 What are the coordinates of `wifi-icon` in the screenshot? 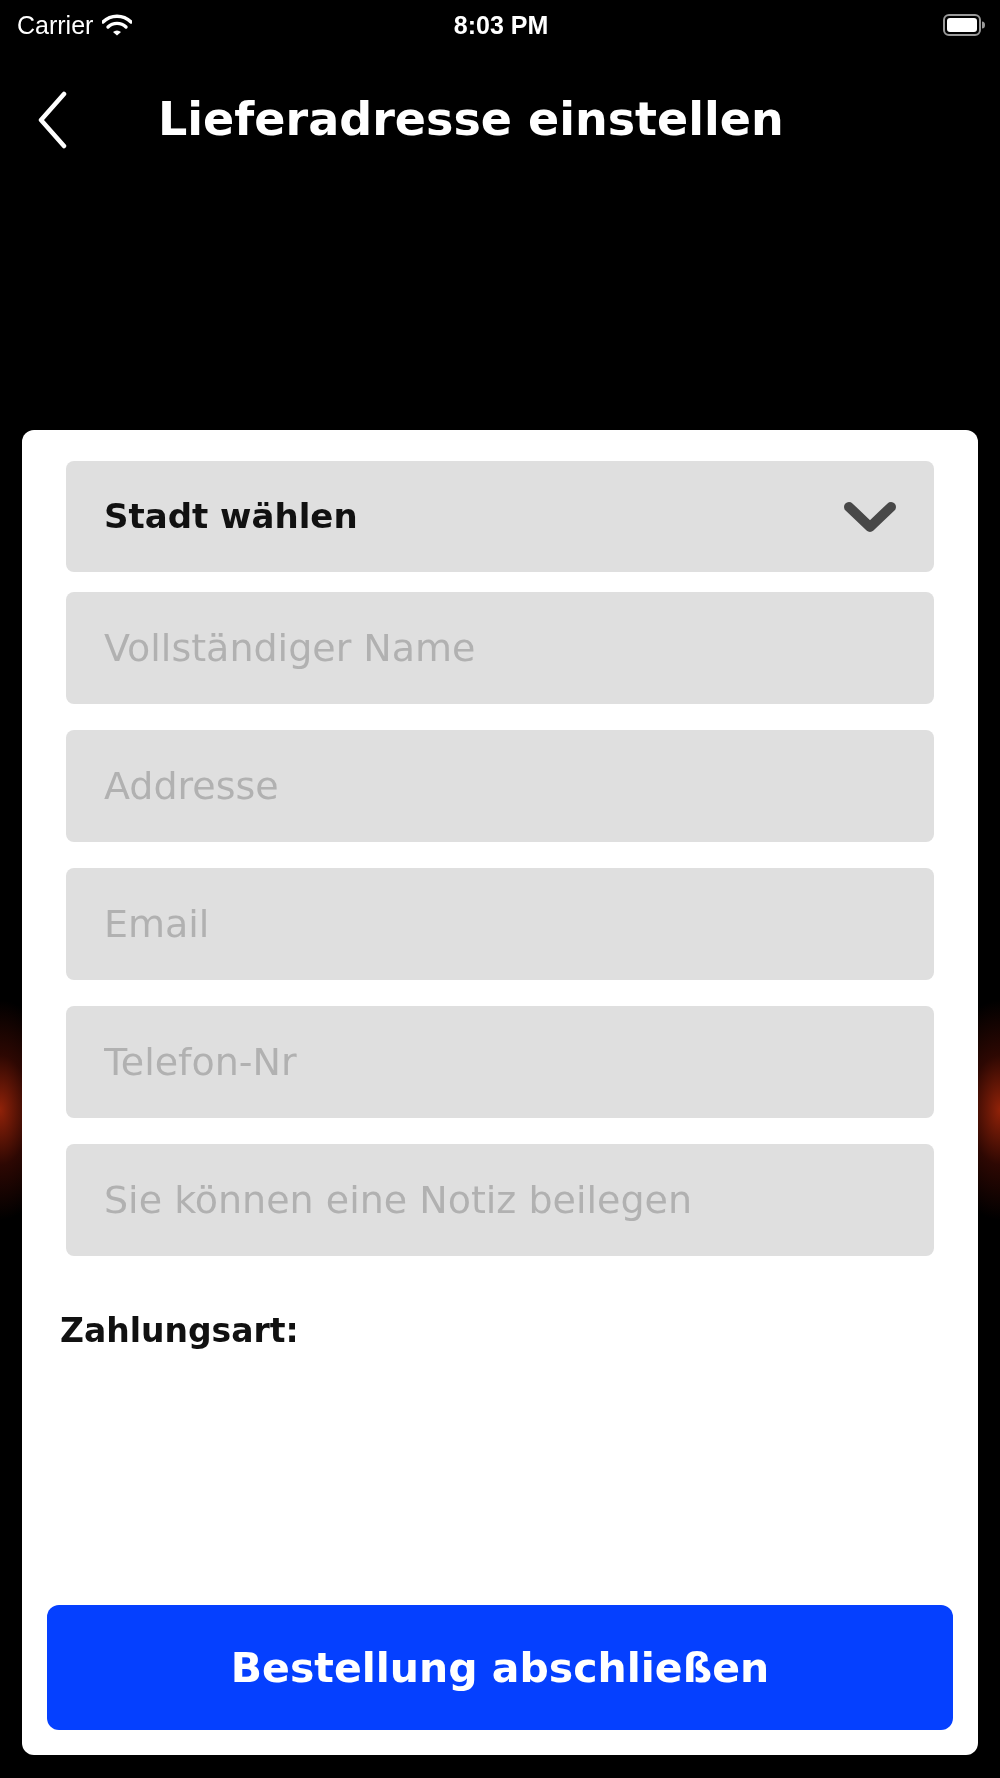 It's located at (117, 25).